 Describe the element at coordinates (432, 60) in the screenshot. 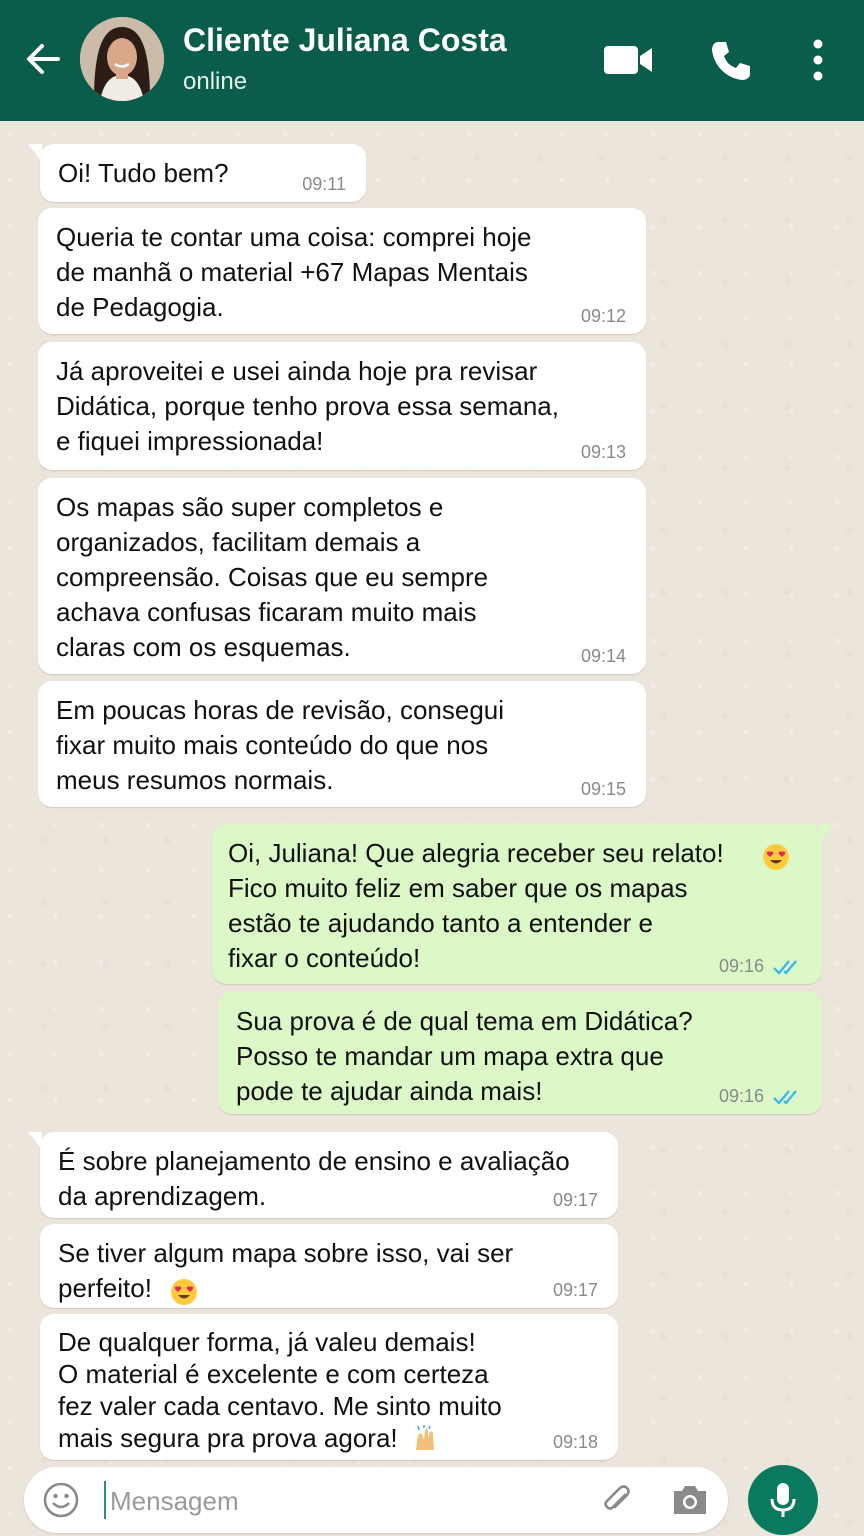

I see `chat-header: Cliente Juliana Costa online` at that location.